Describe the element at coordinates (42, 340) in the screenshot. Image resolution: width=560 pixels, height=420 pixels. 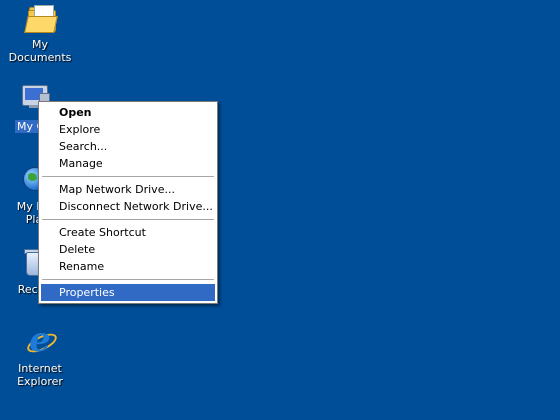
I see `ie-icon: e` at that location.